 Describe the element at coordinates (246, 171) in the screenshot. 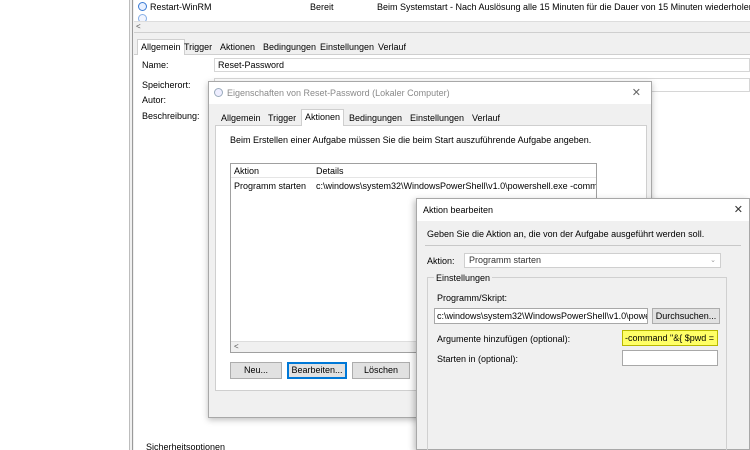

I see `column-aktion: Aktion` at that location.